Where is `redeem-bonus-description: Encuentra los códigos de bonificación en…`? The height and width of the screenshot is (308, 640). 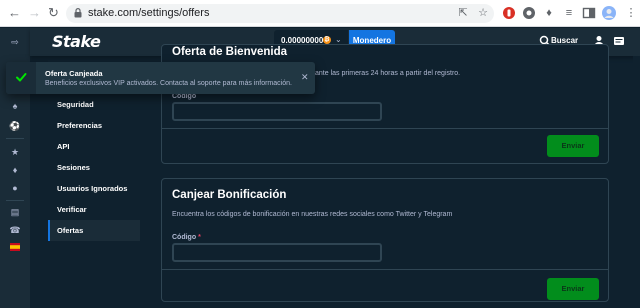
redeem-bonus-description: Encuentra los códigos de bonificación en… is located at coordinates (312, 214).